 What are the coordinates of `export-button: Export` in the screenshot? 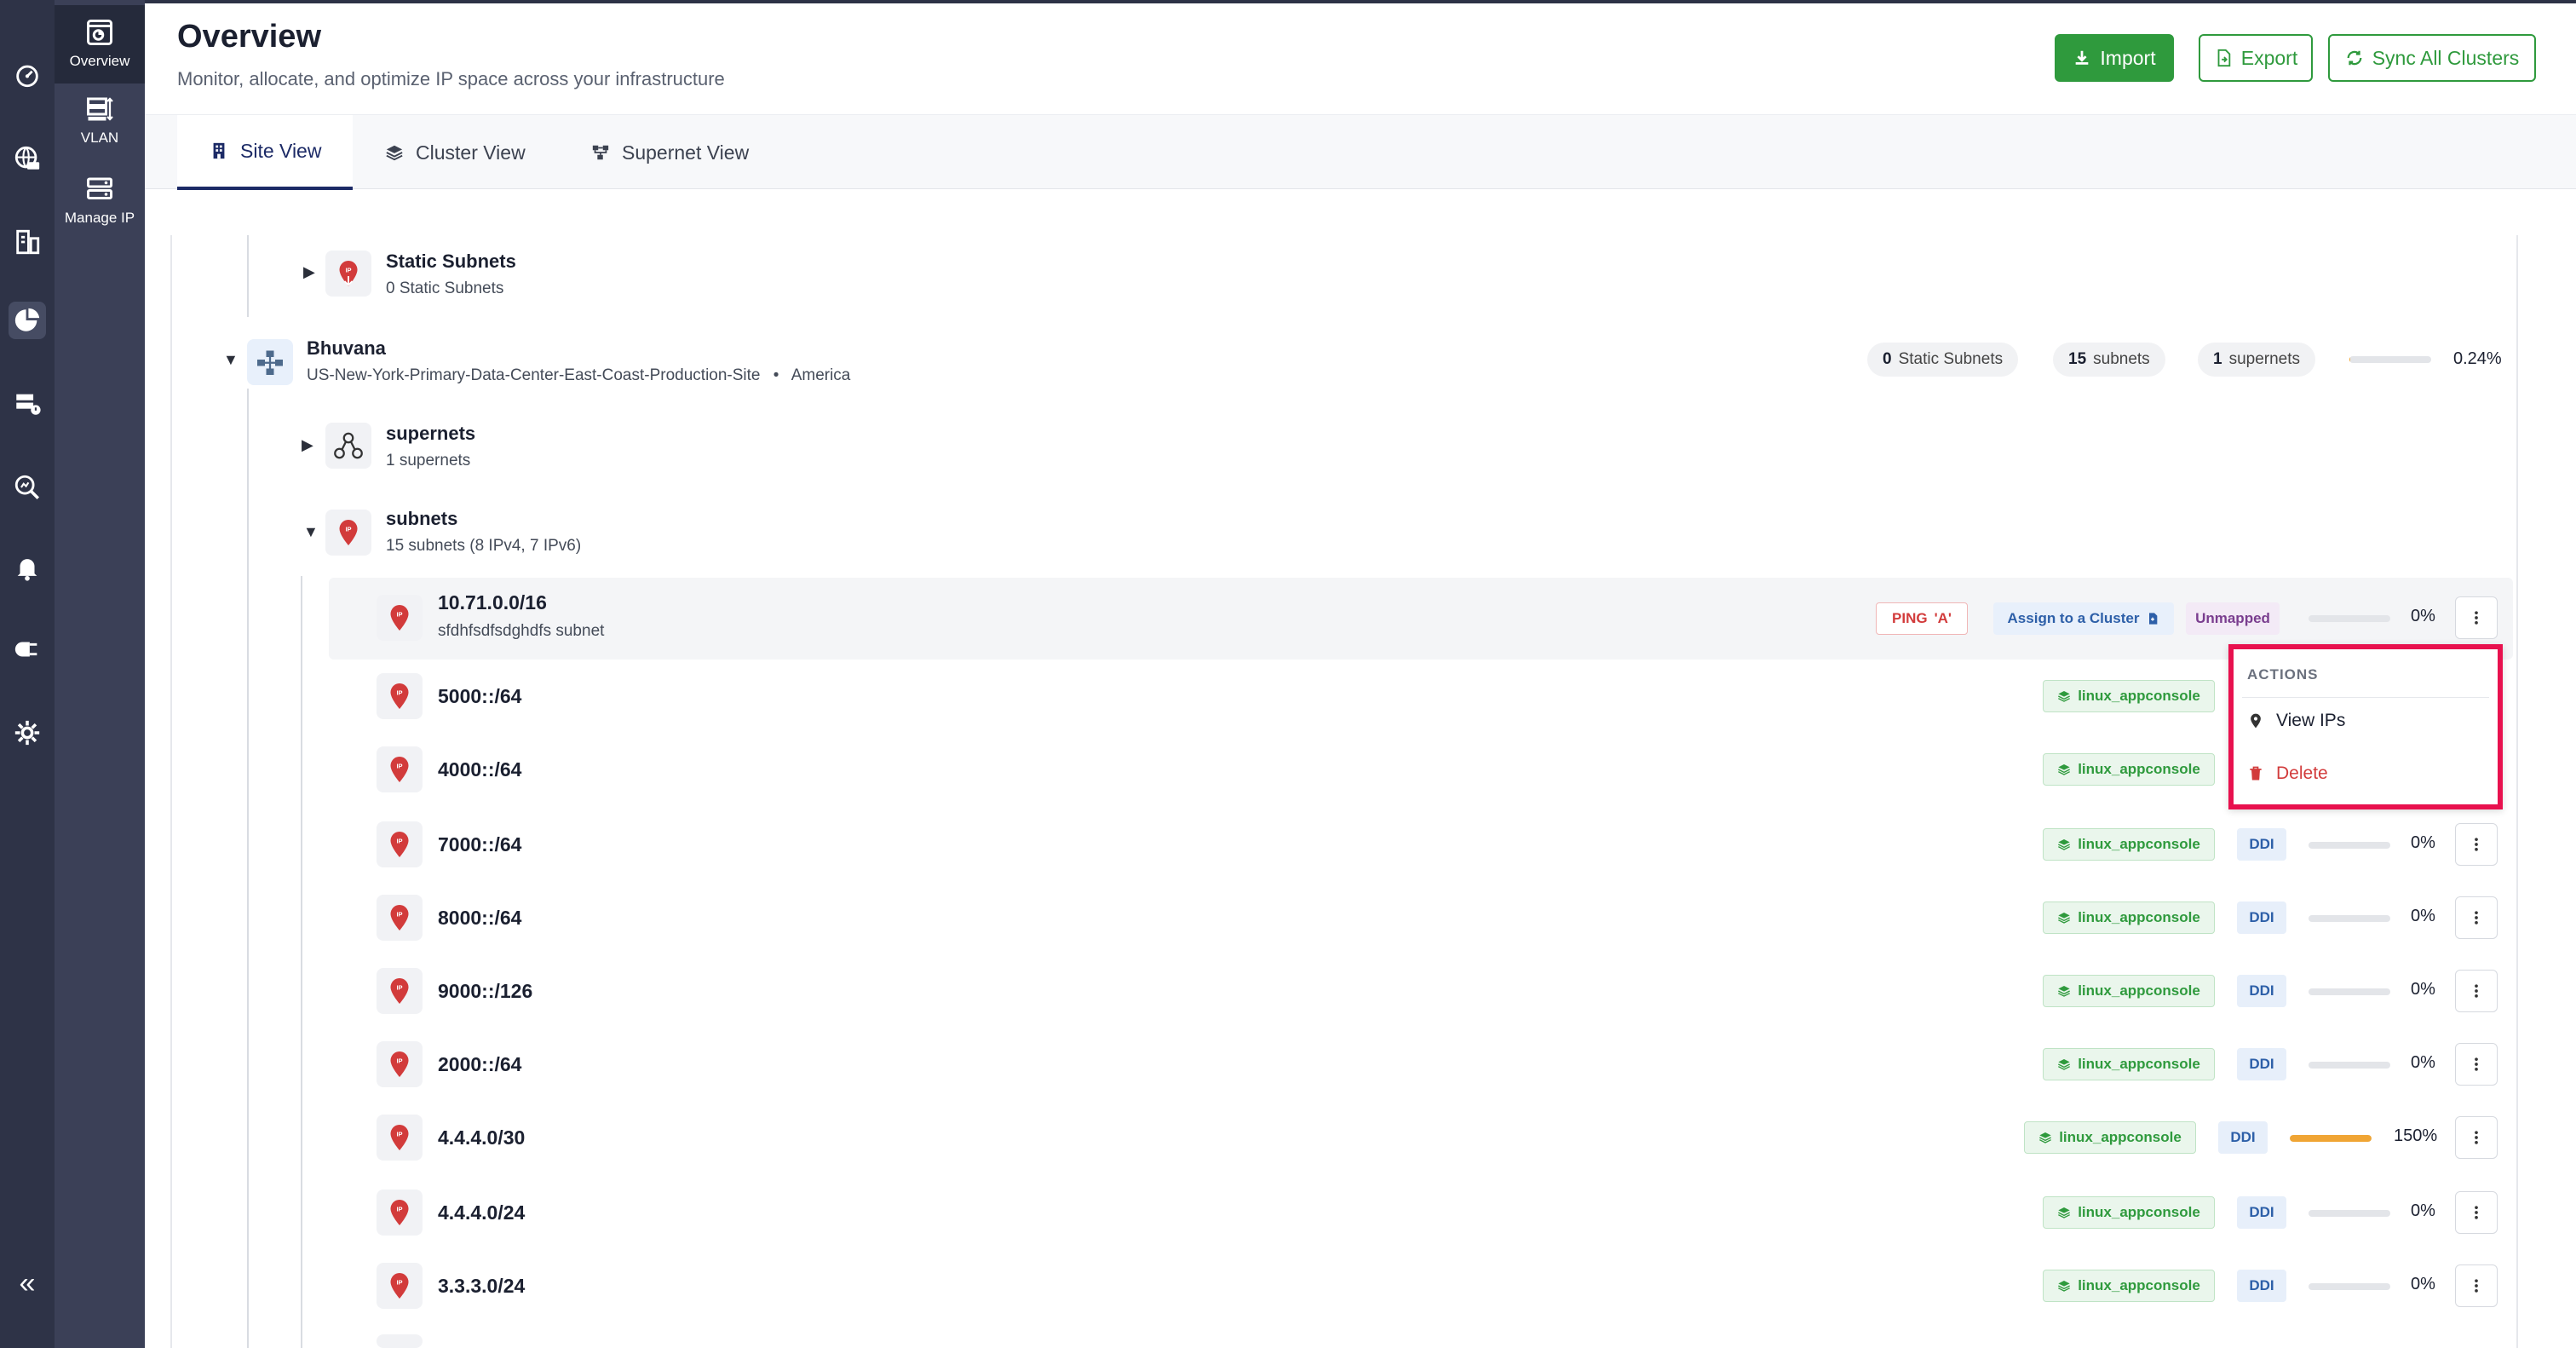 It's located at (2256, 58).